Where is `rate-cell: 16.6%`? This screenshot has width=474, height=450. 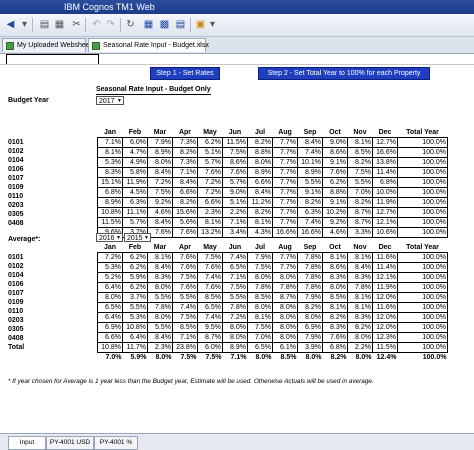
rate-cell: 16.6% is located at coordinates (285, 232).